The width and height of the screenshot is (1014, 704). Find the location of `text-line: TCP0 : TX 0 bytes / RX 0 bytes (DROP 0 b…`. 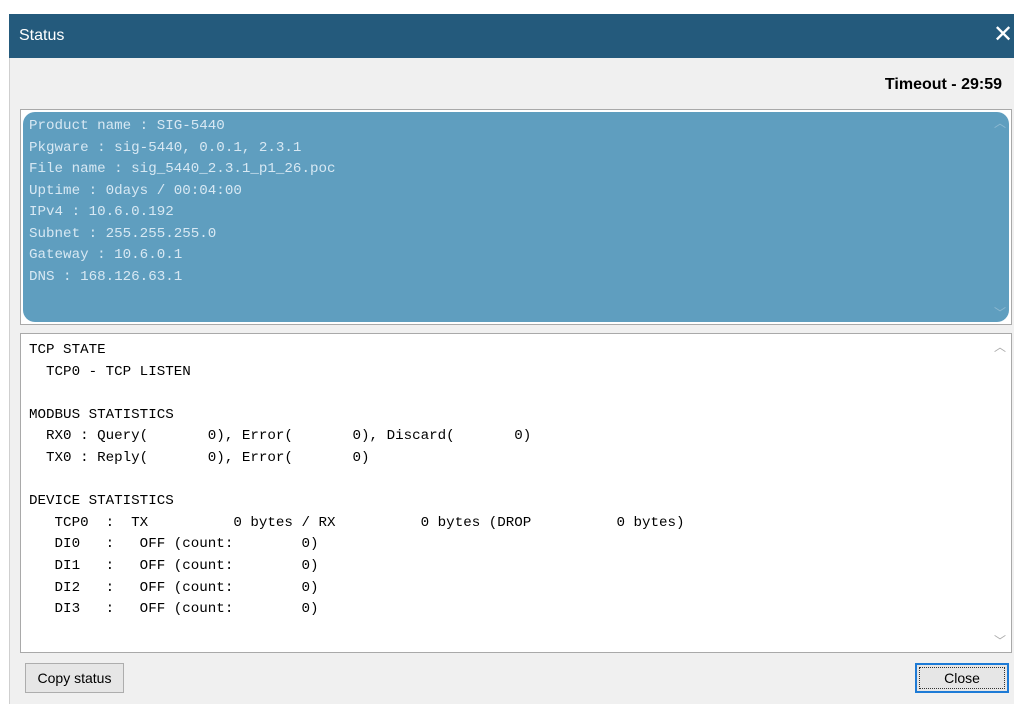

text-line: TCP0 : TX 0 bytes / RX 0 bytes (DROP 0 b… is located at coordinates (357, 522).